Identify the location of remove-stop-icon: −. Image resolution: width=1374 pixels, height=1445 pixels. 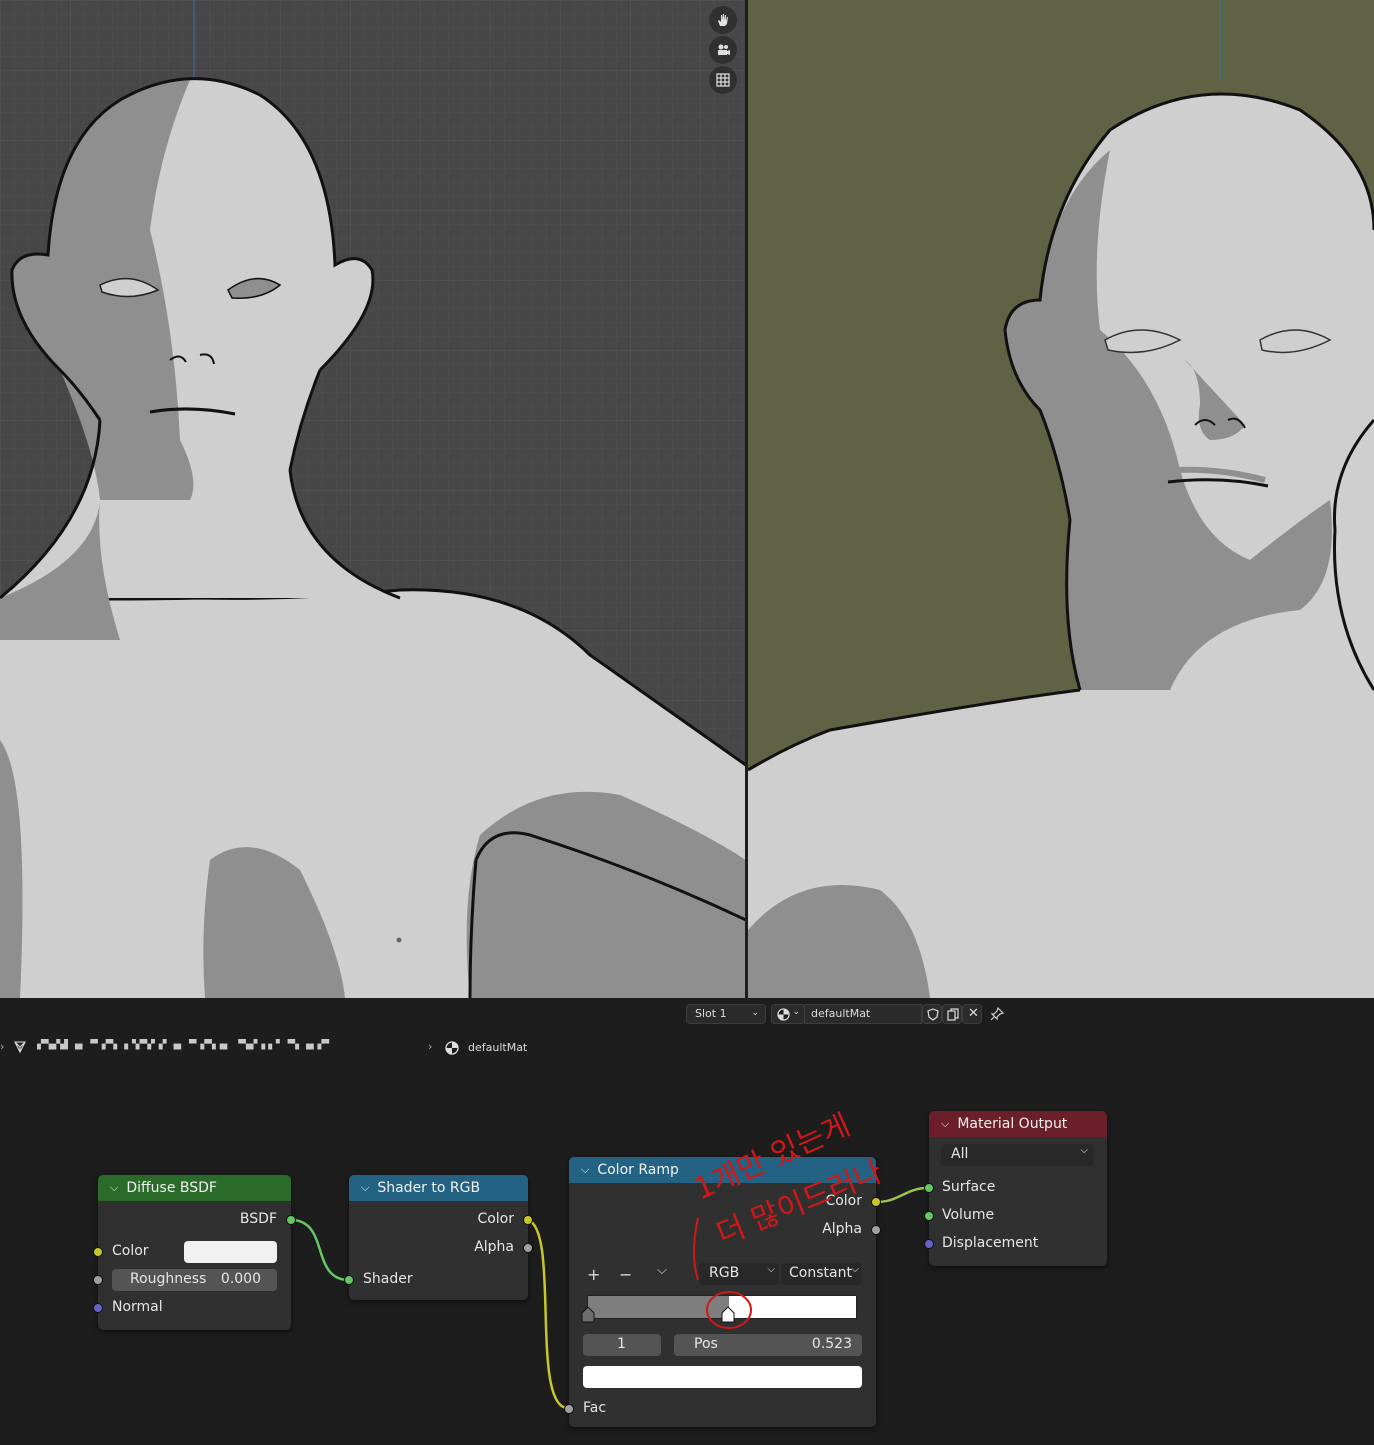
(625, 1274).